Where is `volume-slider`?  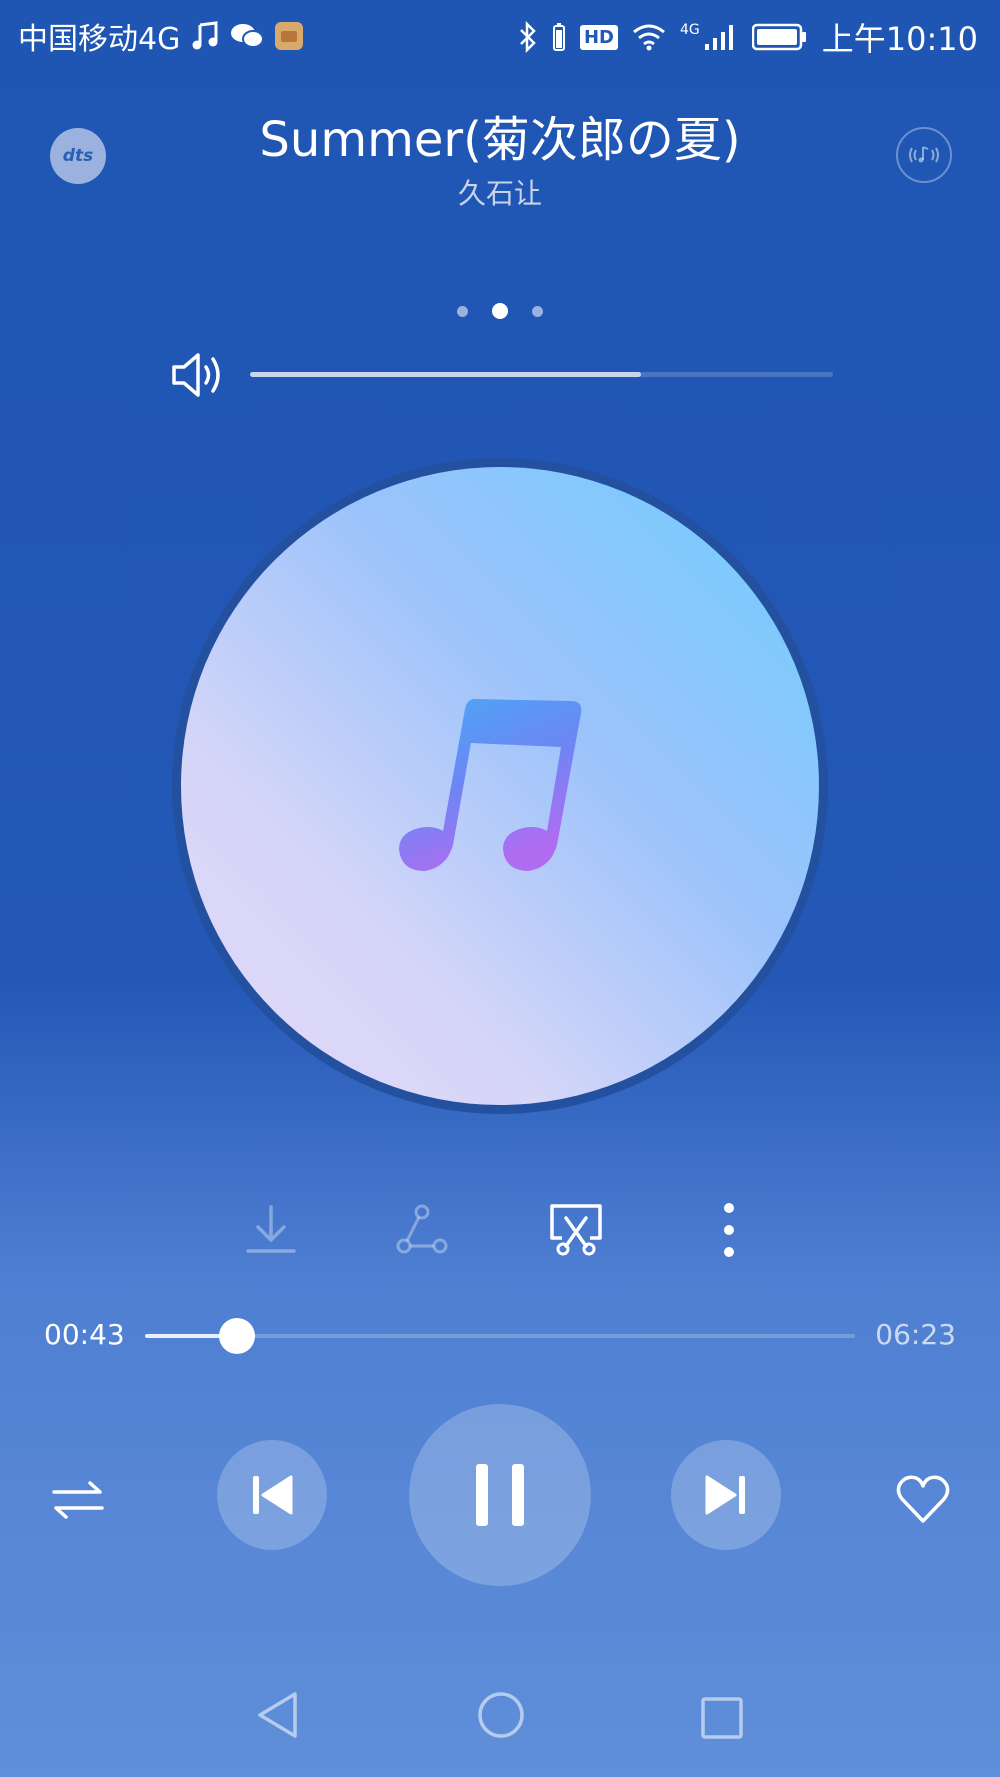 volume-slider is located at coordinates (541, 374).